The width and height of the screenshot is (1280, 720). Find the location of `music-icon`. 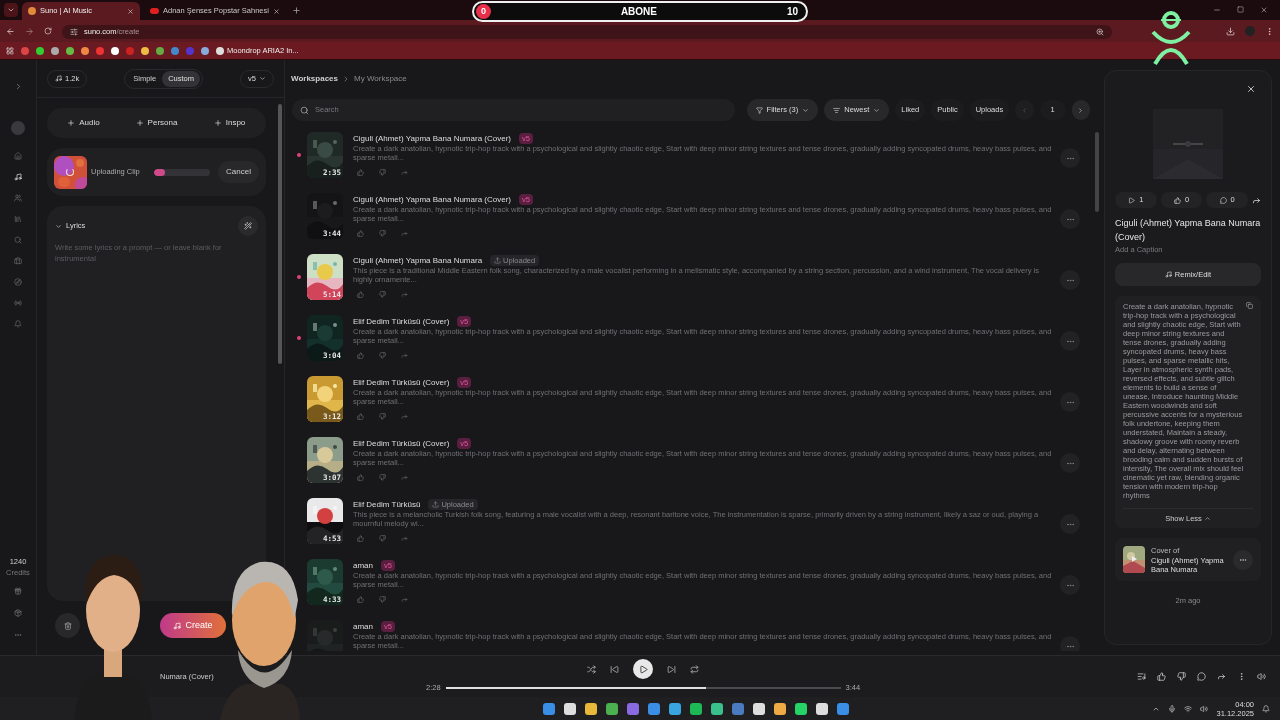

music-icon is located at coordinates (18, 177).